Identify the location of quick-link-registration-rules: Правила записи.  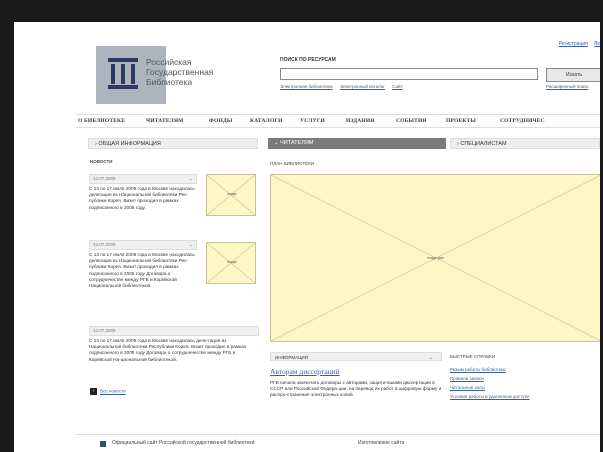
(490, 378).